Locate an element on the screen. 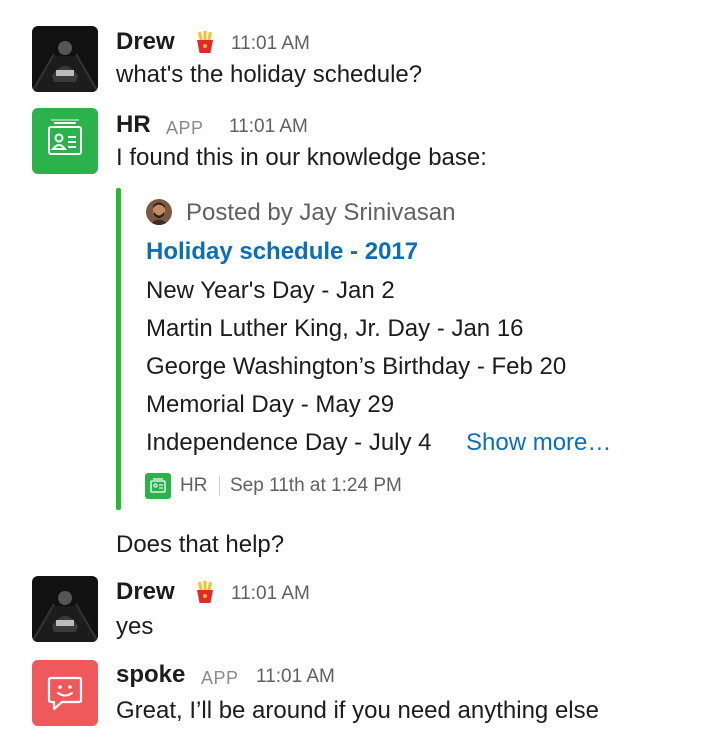 This screenshot has width=724, height=756. hr-app-icon is located at coordinates (158, 486).